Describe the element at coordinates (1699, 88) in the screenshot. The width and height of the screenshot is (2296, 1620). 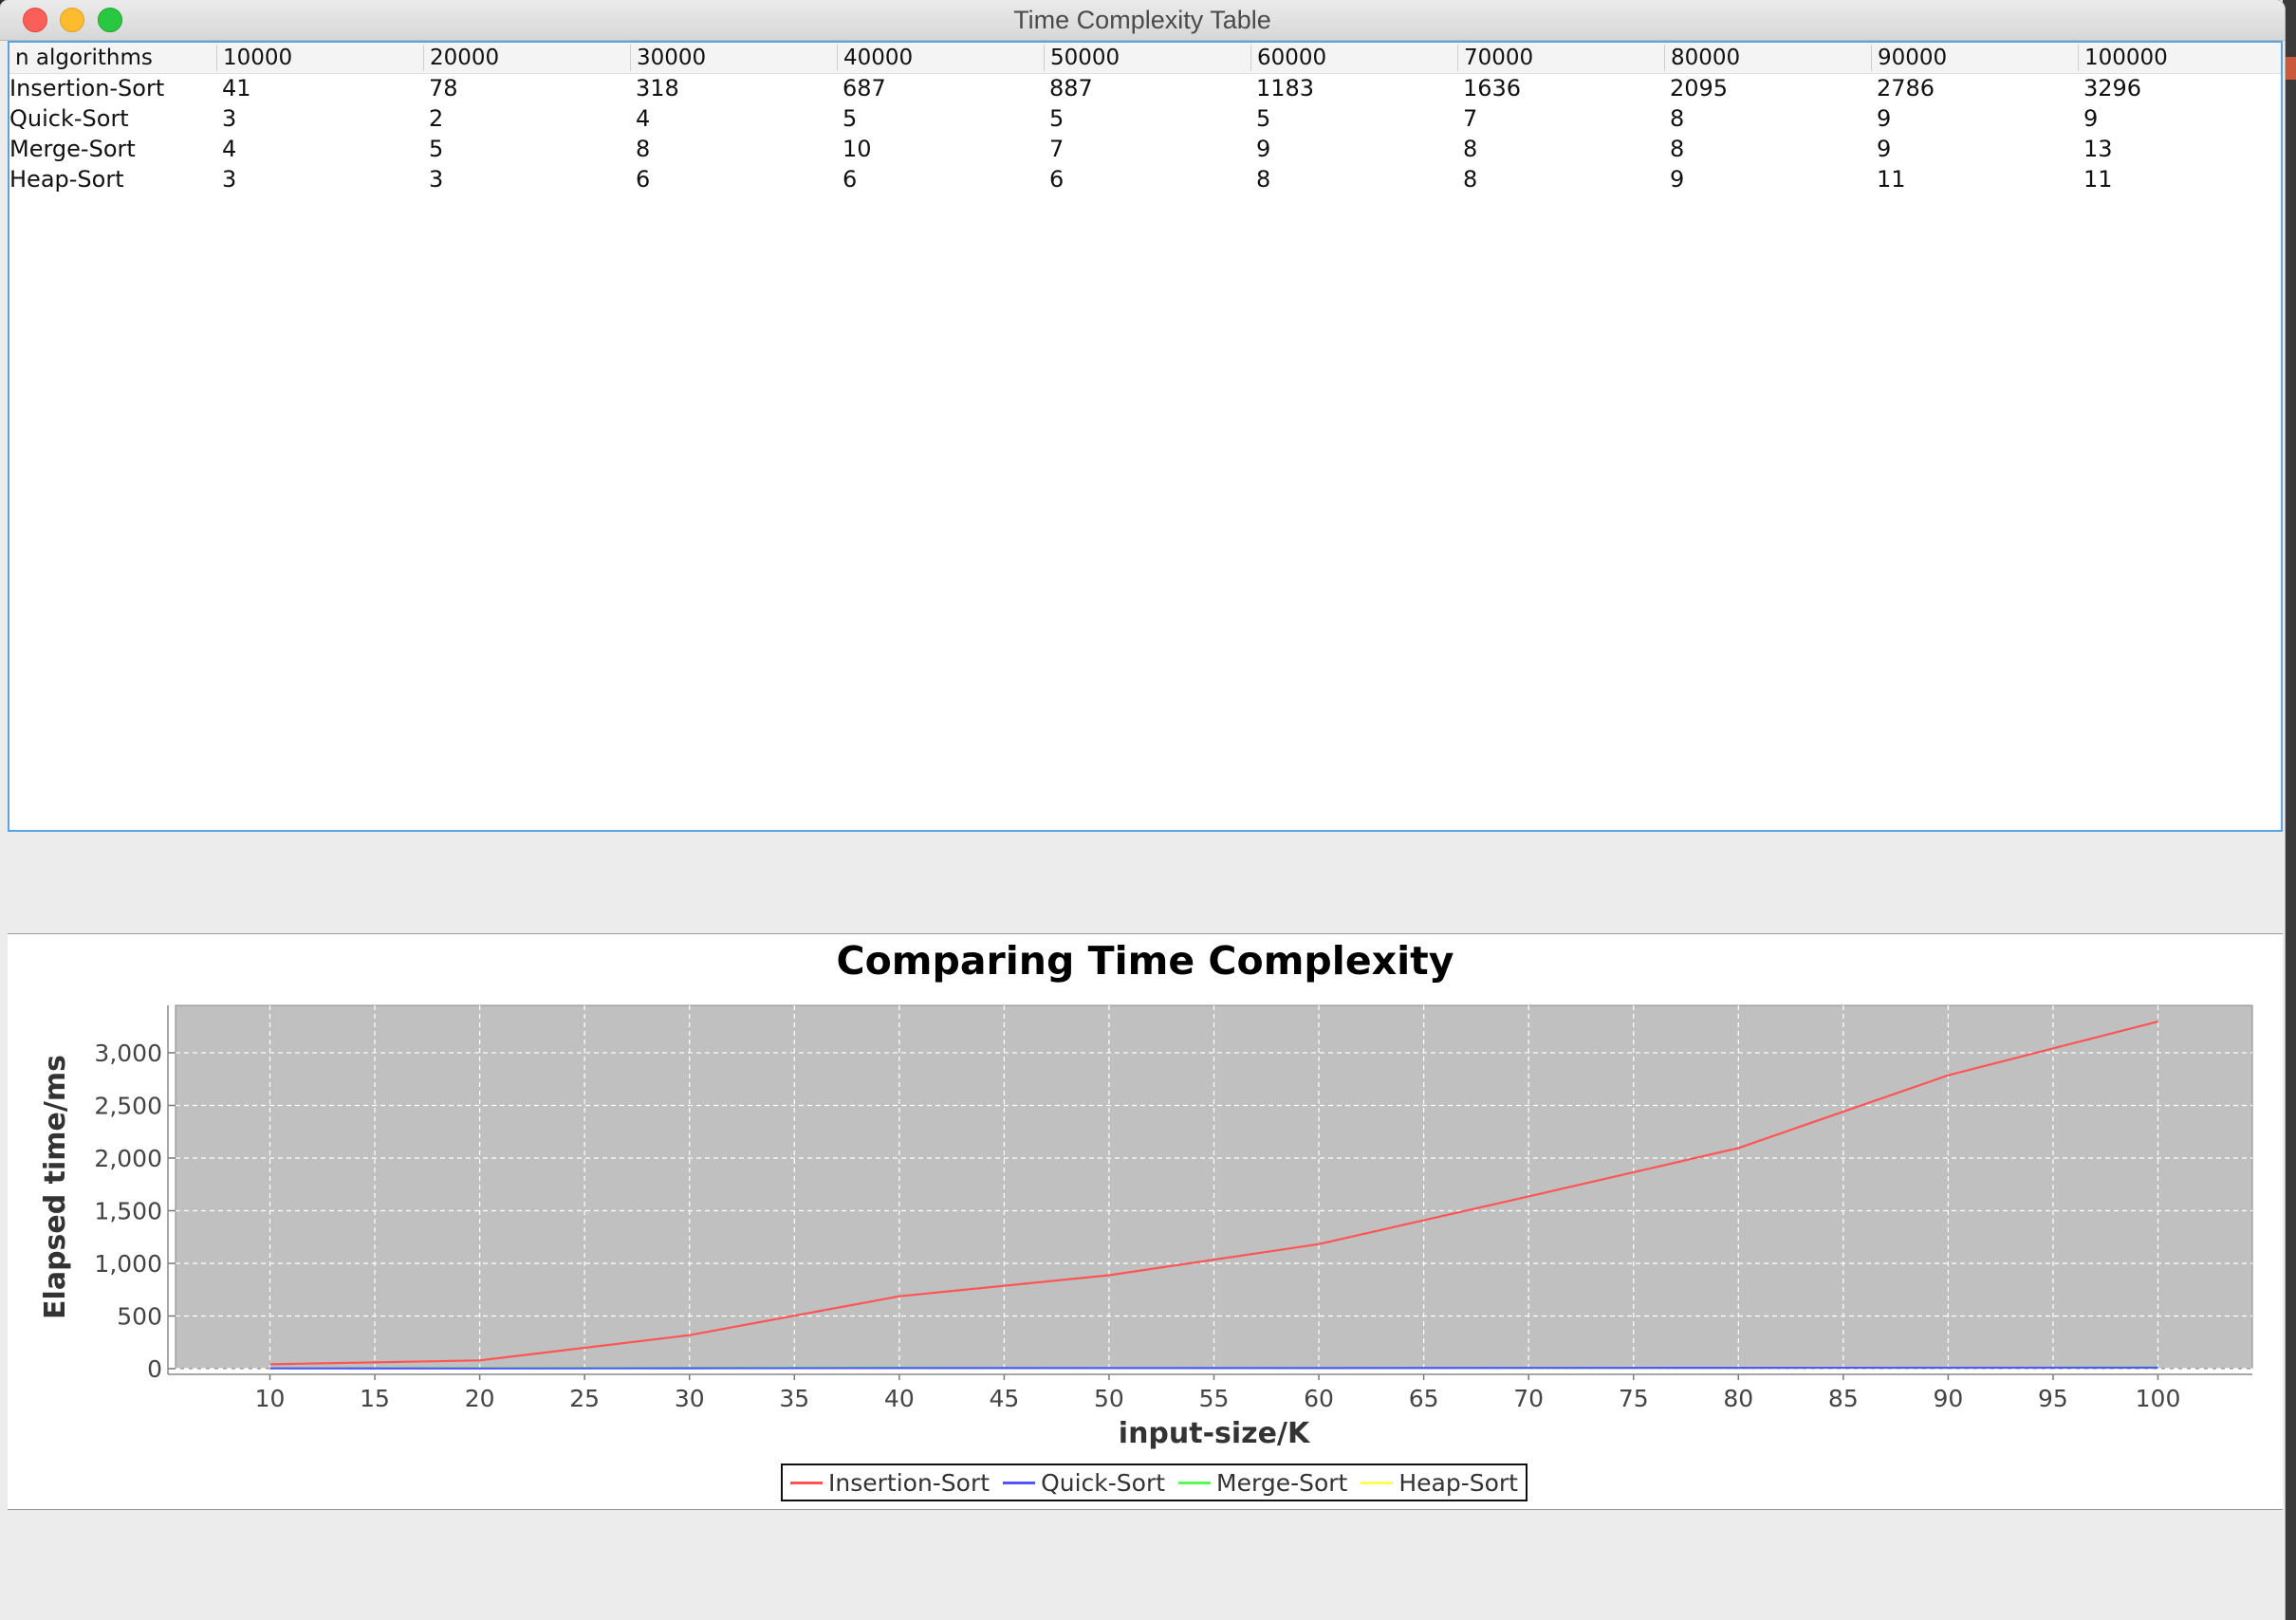
I see `table-cell: 2095` at that location.